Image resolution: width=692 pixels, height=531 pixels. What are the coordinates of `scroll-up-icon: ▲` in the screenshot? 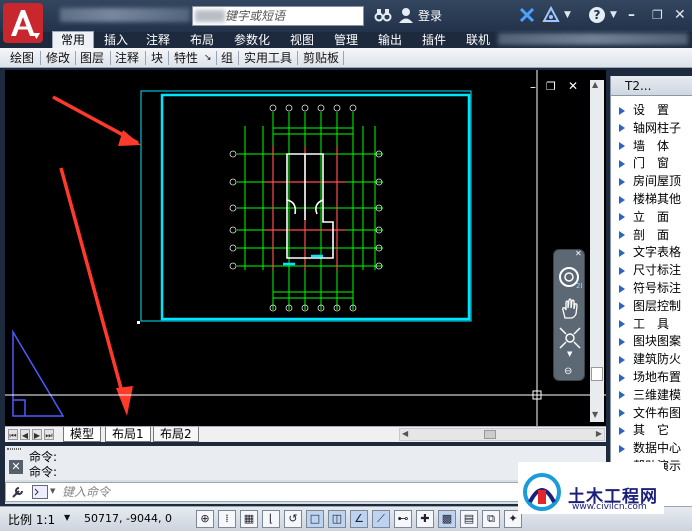 It's located at (595, 84).